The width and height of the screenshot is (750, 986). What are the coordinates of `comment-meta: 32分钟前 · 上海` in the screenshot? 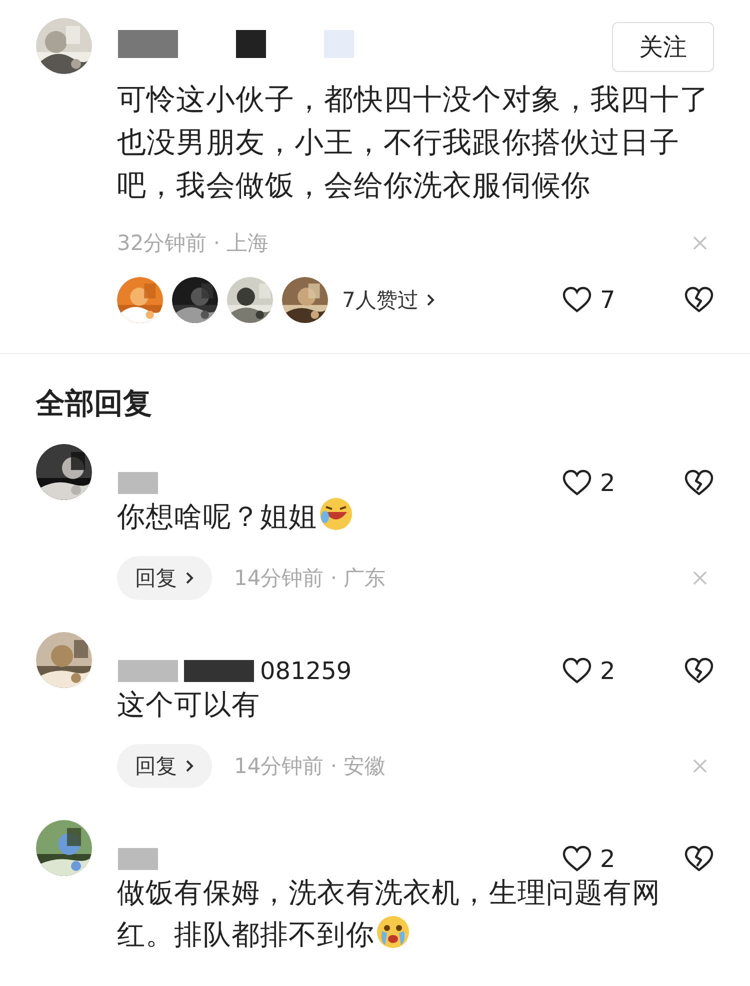 It's located at (193, 243).